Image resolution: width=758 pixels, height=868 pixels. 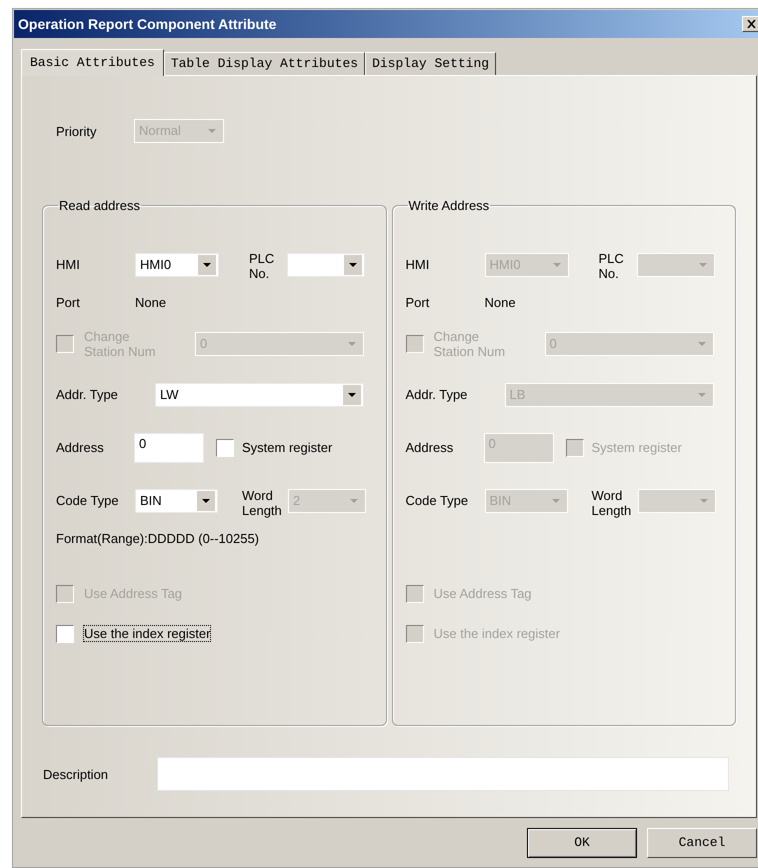 What do you see at coordinates (157, 538) in the screenshot?
I see `format-range-text: Format(Range):DDDDD (0--10255)` at bounding box center [157, 538].